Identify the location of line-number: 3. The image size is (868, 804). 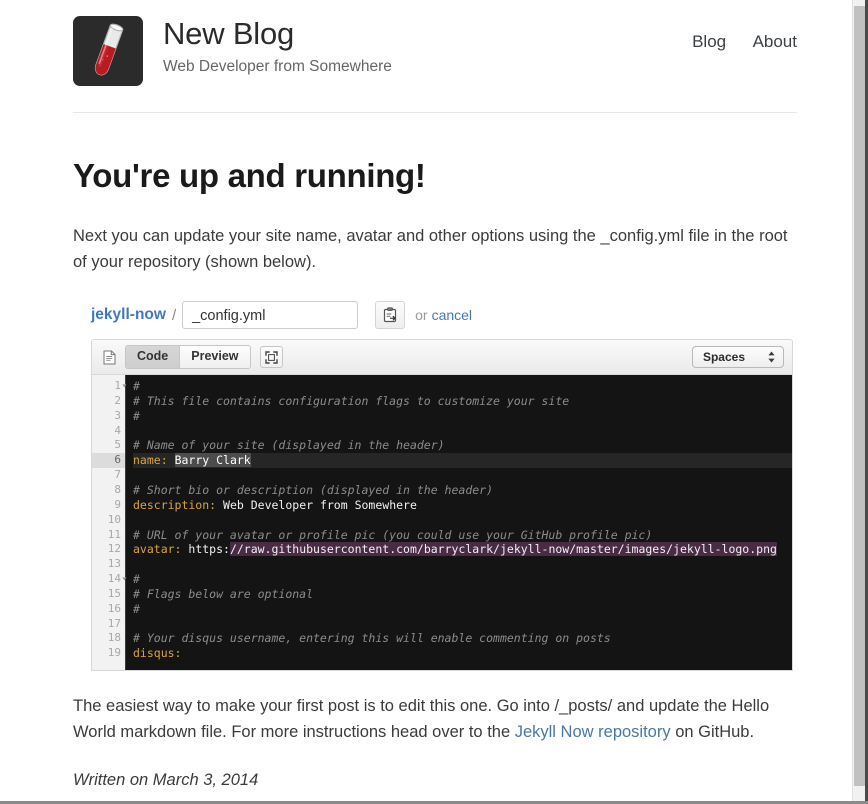
(117, 415).